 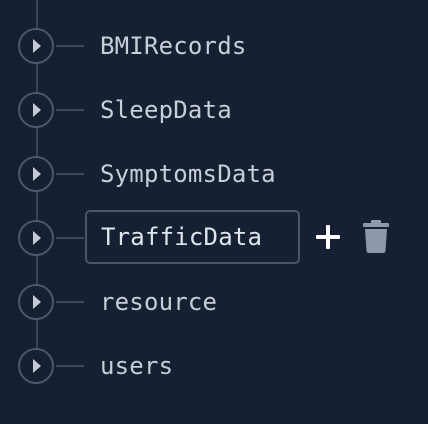 I want to click on selected-item-box: TrafficData, so click(x=192, y=237).